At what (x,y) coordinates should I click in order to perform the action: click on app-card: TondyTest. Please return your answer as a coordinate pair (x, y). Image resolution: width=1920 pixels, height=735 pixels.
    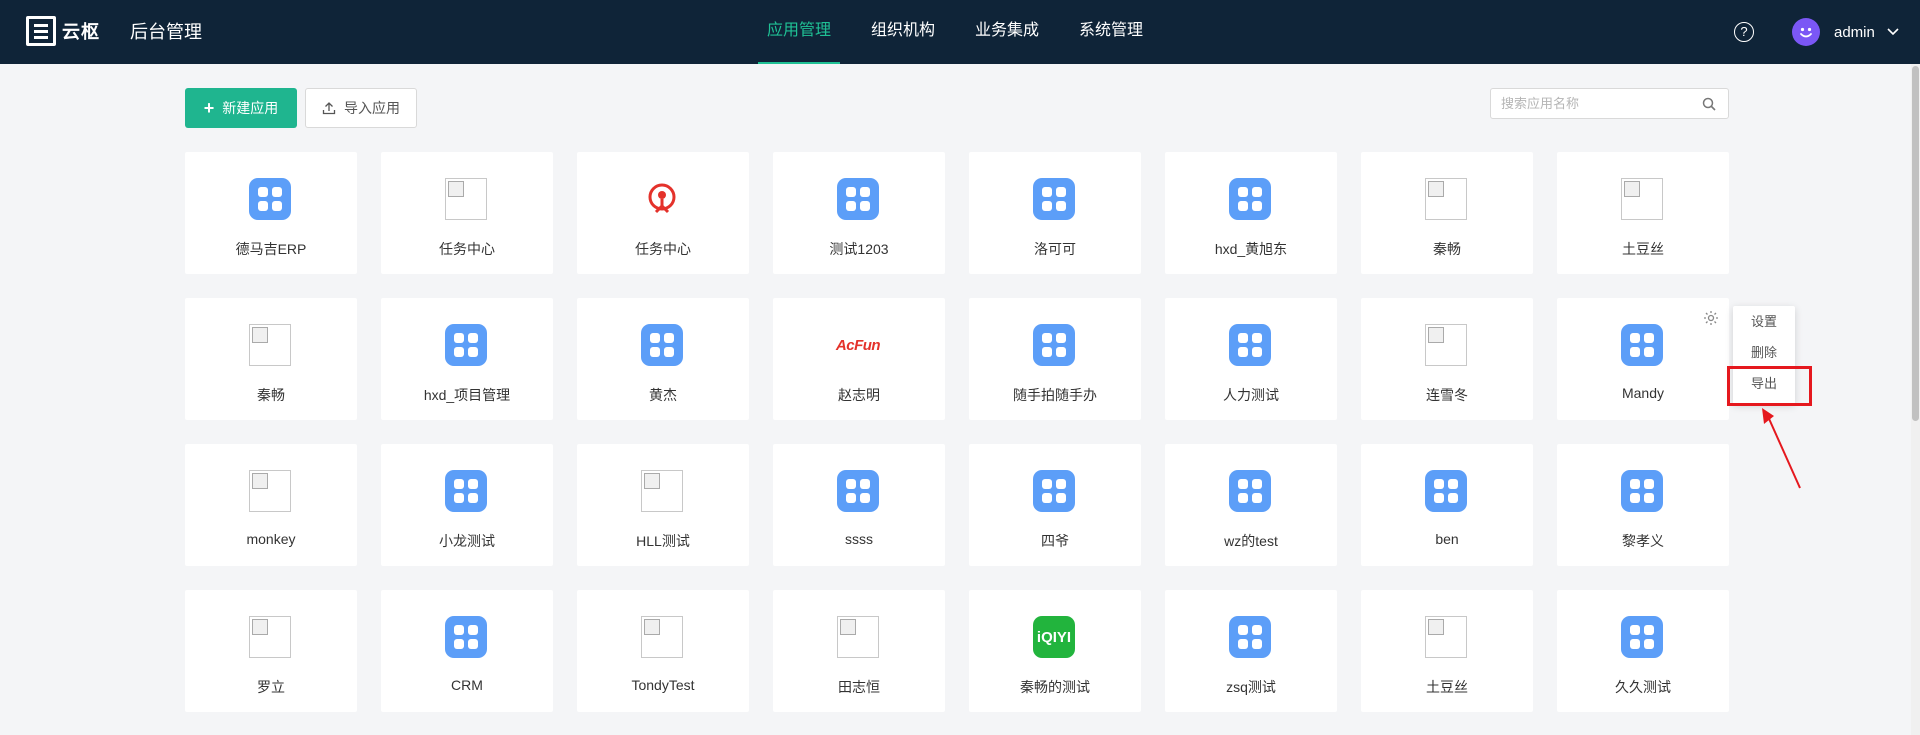
    Looking at the image, I should click on (663, 651).